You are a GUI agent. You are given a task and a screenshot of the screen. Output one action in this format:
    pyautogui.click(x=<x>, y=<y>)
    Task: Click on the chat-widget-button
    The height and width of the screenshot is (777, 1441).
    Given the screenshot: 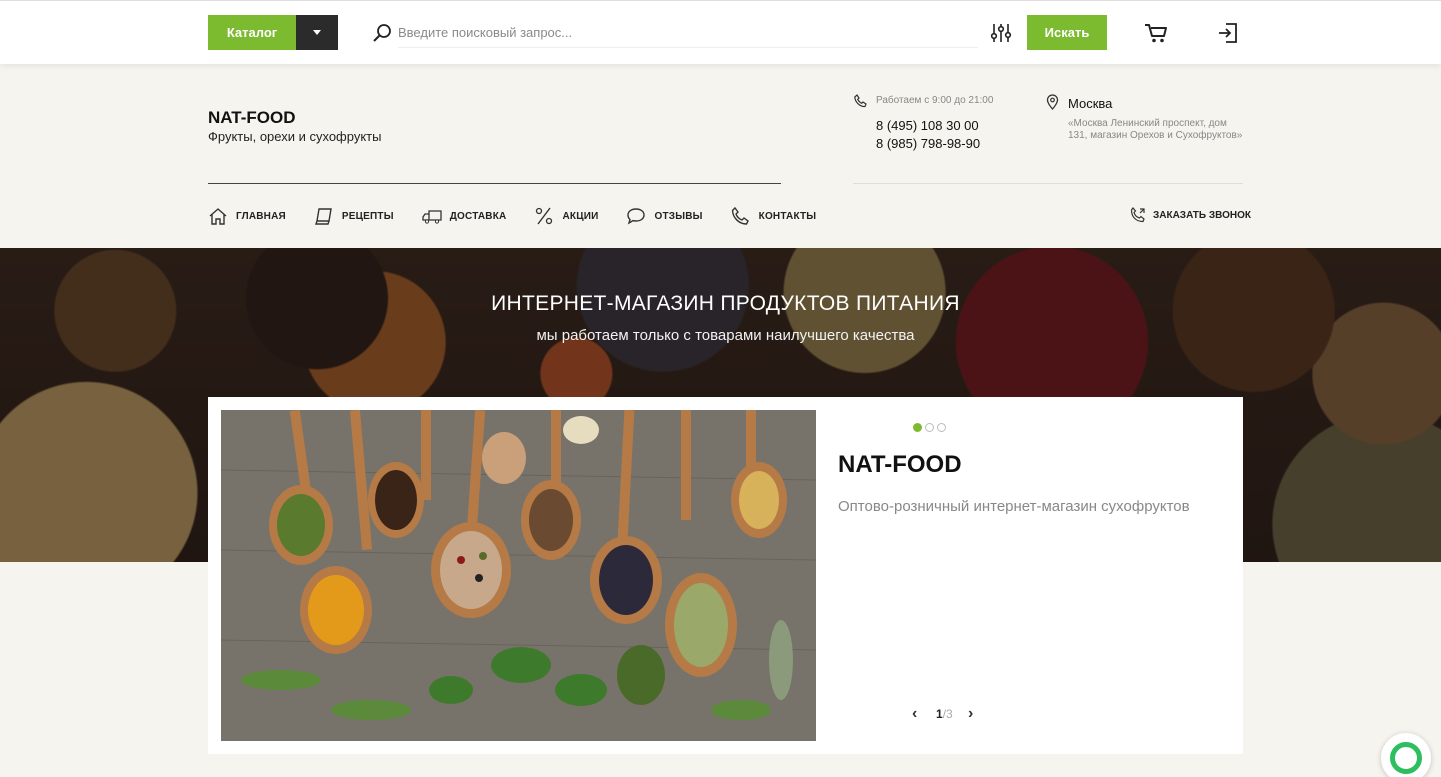 What is the action you would take?
    pyautogui.click(x=1406, y=755)
    